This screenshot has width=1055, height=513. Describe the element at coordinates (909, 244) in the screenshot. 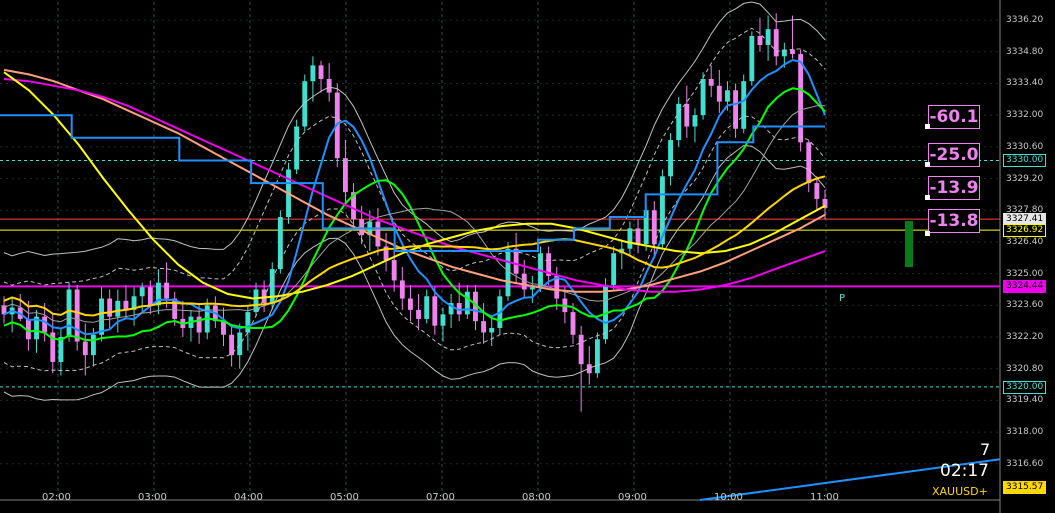

I see `volume-marker` at that location.